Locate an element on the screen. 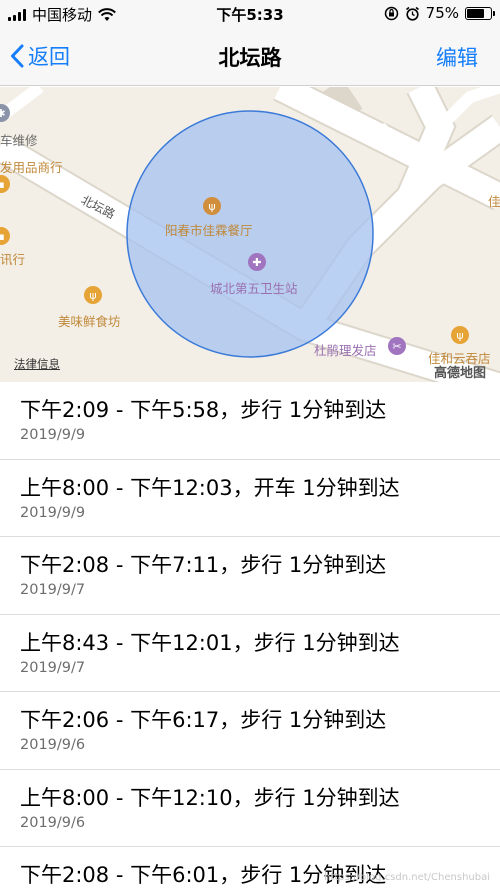 The width and height of the screenshot is (500, 889). battery-percent: 75% is located at coordinates (442, 13).